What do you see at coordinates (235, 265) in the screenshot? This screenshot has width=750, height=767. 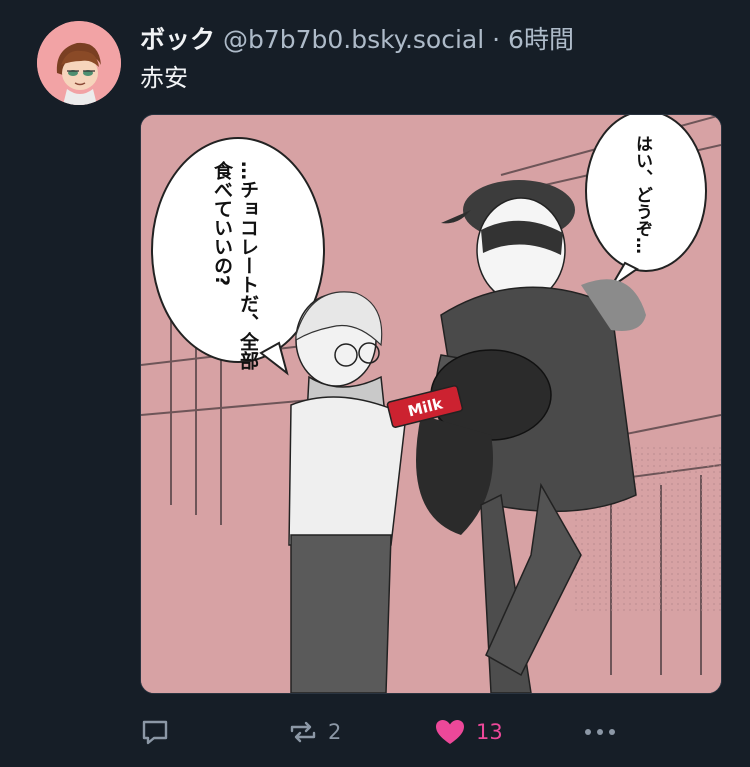 I see `speech-text-left: …チョコレートだ、全部食べていいの?` at bounding box center [235, 265].